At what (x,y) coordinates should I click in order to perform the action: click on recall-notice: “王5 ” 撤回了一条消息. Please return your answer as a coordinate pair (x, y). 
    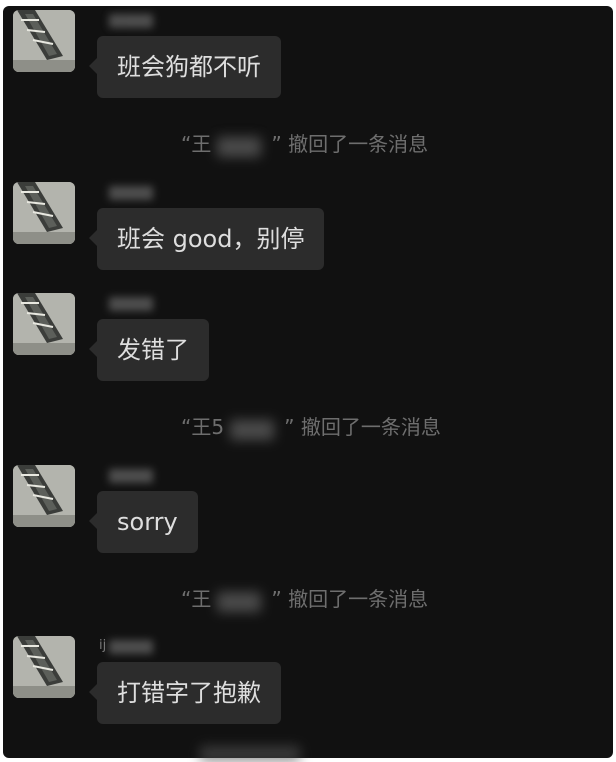
    Looking at the image, I should click on (308, 427).